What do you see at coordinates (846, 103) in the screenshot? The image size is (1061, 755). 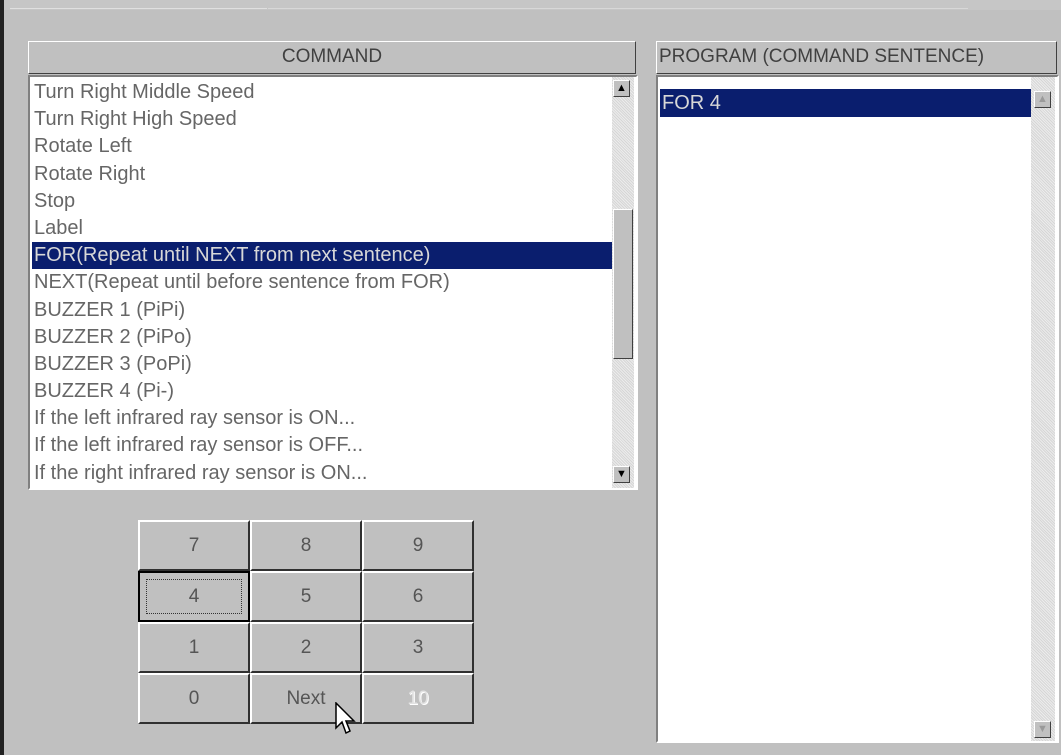 I see `program-item-selected: FOR 4` at bounding box center [846, 103].